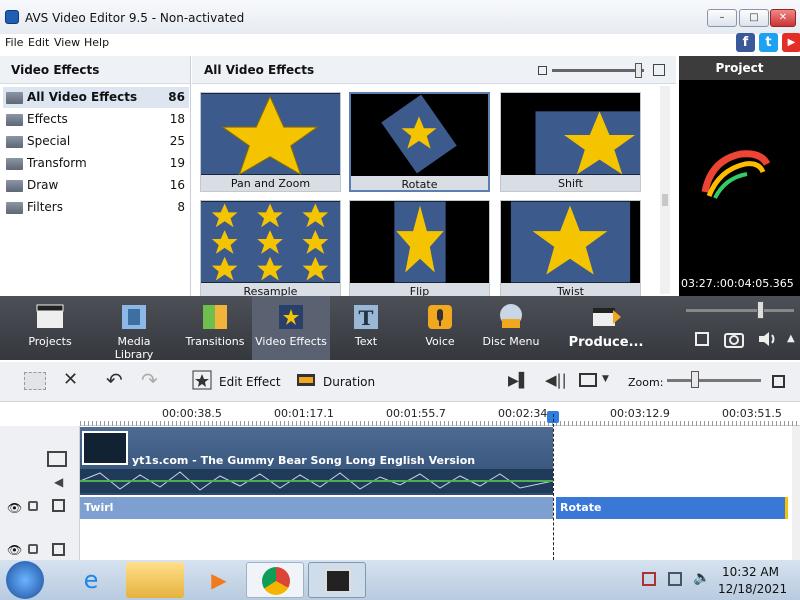 Image resolution: width=800 pixels, height=600 pixels. What do you see at coordinates (440, 328) in the screenshot?
I see `toolbar-voice: Voice` at bounding box center [440, 328].